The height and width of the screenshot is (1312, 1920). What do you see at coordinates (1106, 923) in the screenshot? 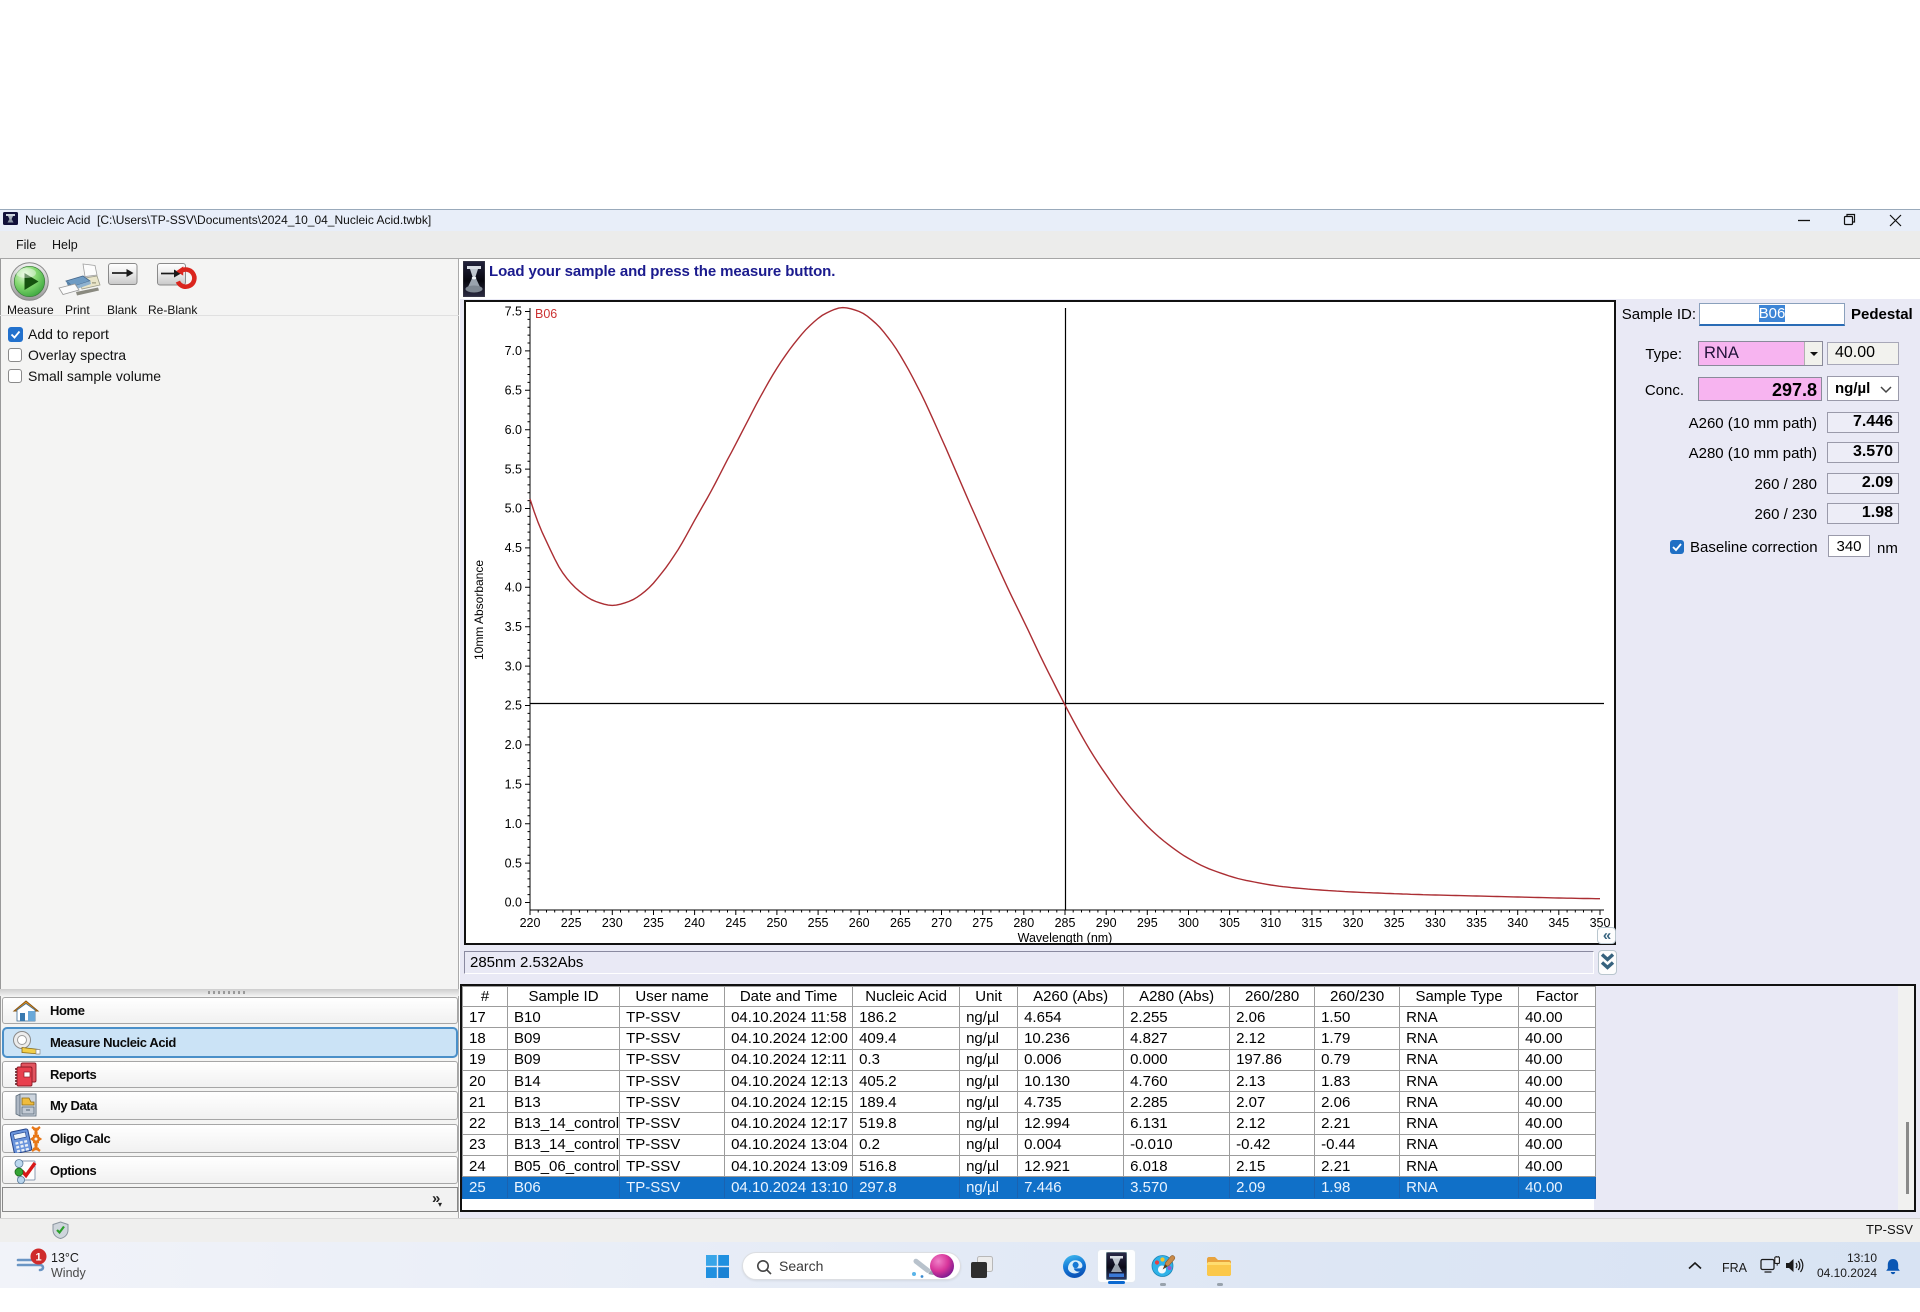
I see `svg-text: 290` at bounding box center [1106, 923].